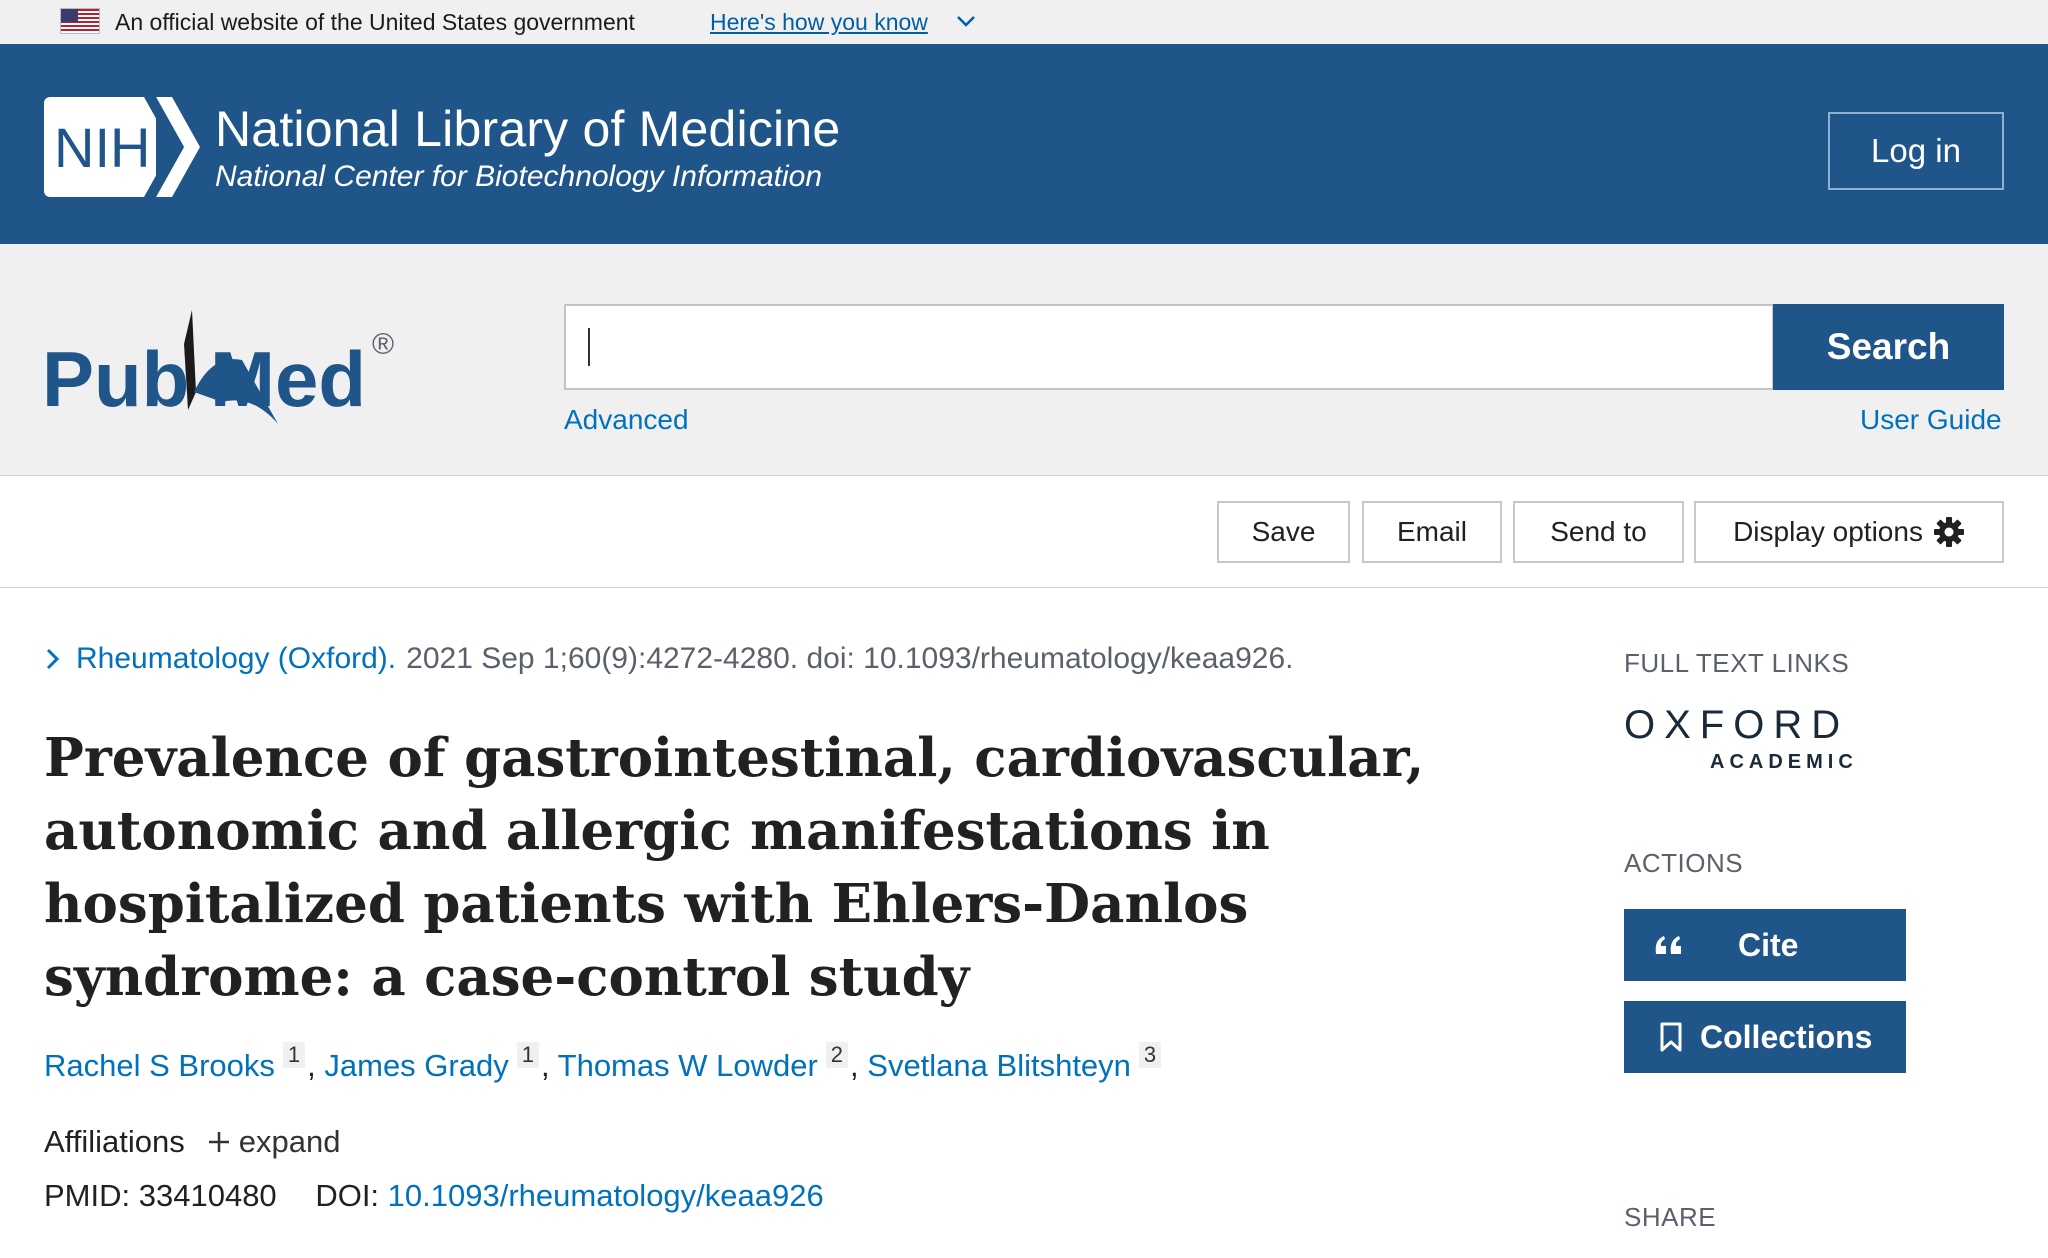  What do you see at coordinates (289, 1141) in the screenshot?
I see `expand-label: expand` at bounding box center [289, 1141].